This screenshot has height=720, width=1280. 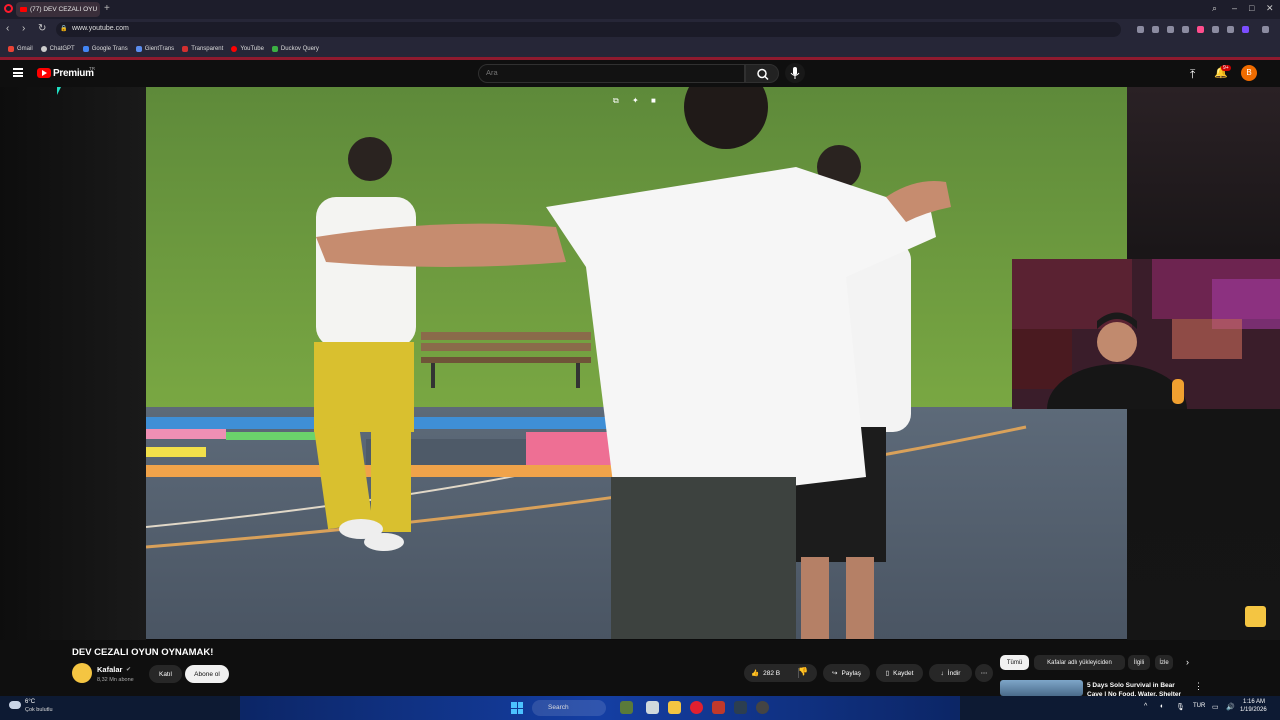 What do you see at coordinates (64, 9) in the screenshot?
I see `tab-title: (77) DEV CEZALI OYU` at bounding box center [64, 9].